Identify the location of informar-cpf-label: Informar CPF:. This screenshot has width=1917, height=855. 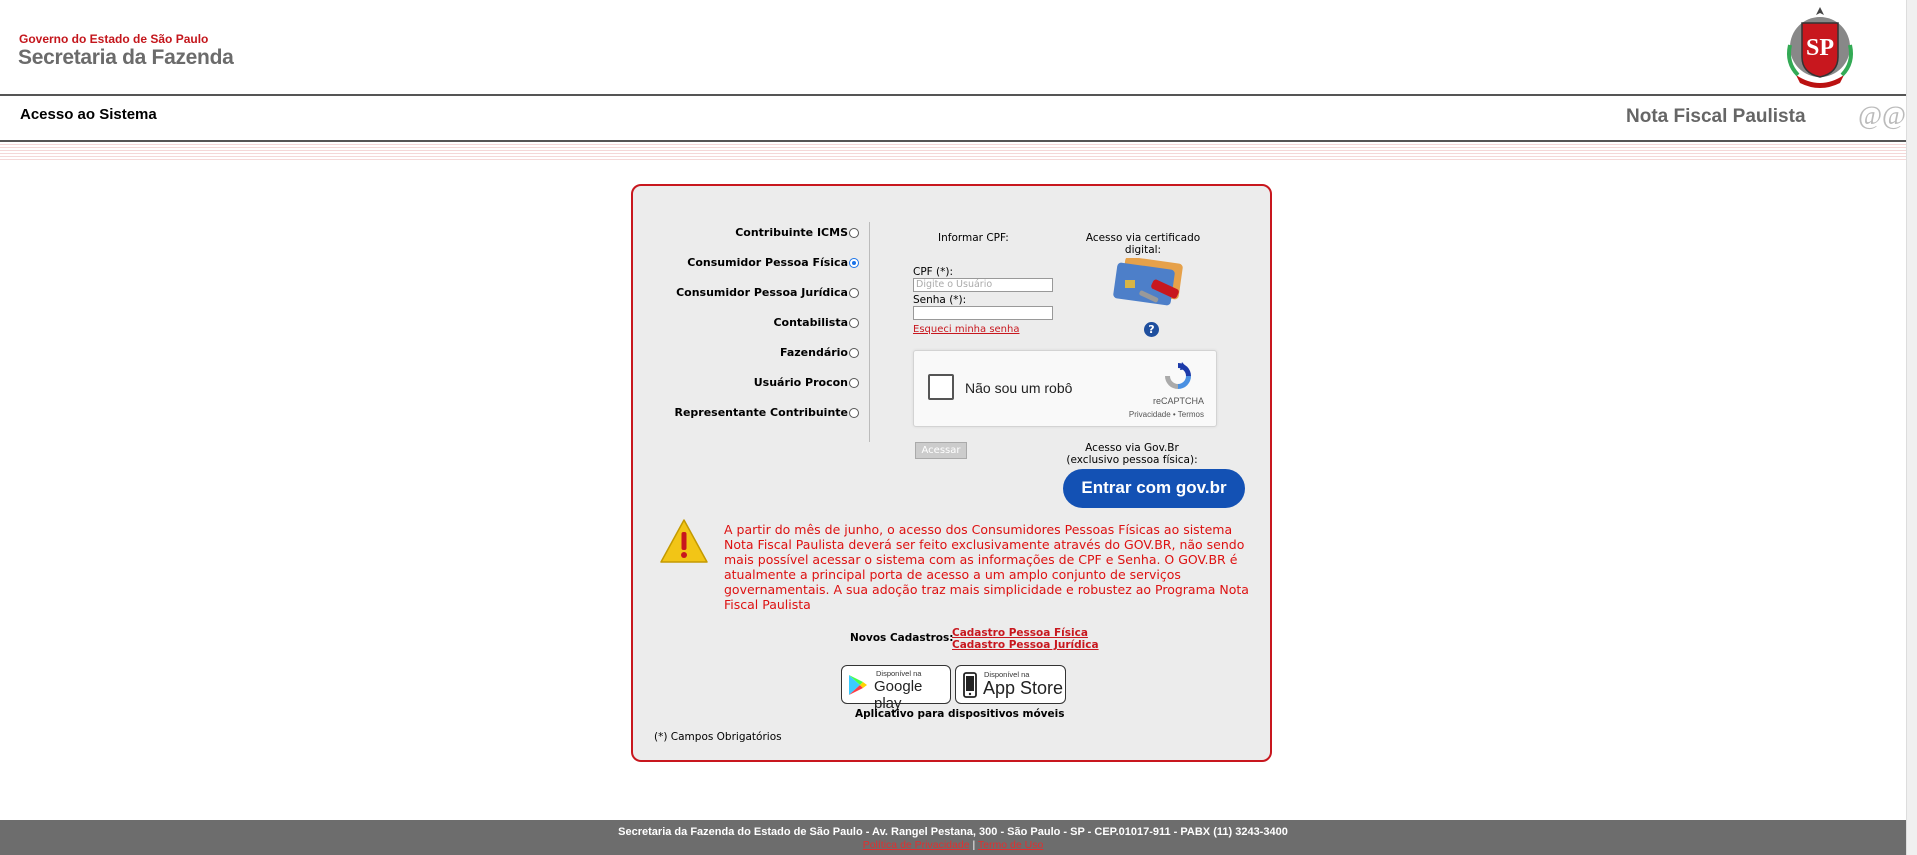
(973, 238).